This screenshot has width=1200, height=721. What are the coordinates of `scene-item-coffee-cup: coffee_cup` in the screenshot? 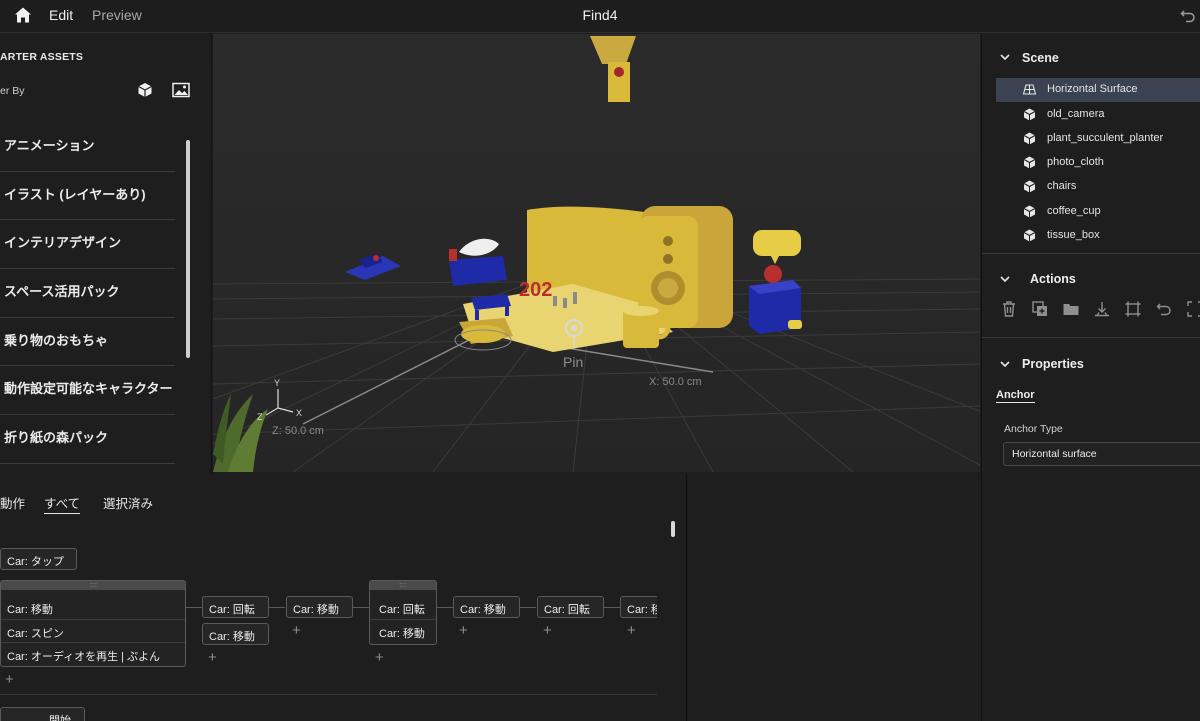 It's located at (1098, 212).